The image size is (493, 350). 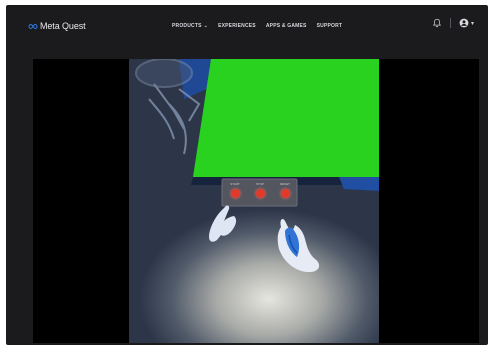 I want to click on panel-button-stop: STOP, so click(x=260, y=193).